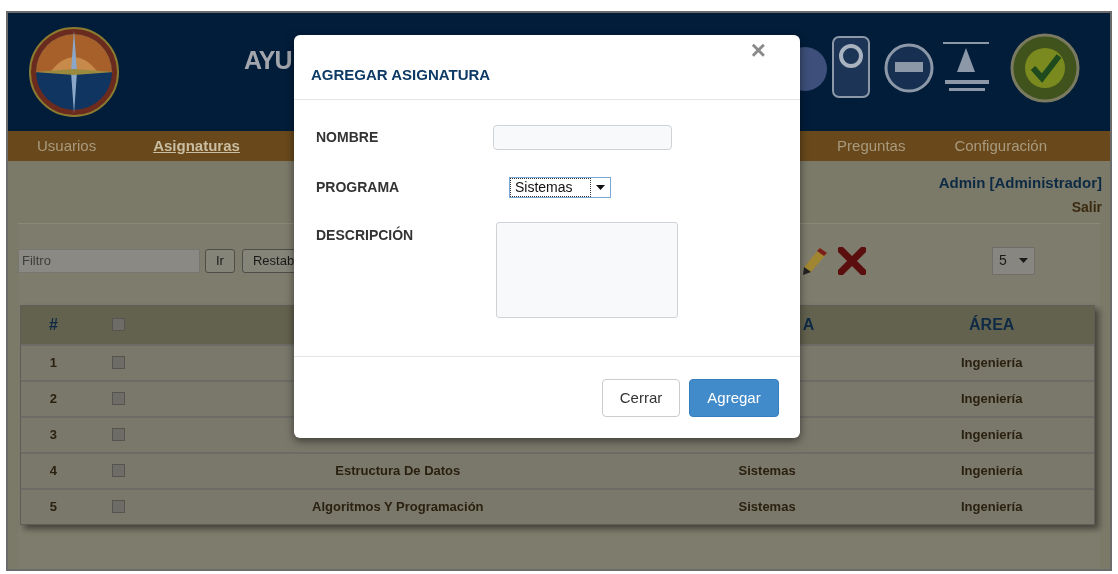 The height and width of the screenshot is (574, 1118). What do you see at coordinates (67, 146) in the screenshot?
I see `nav-link: Usuarios` at bounding box center [67, 146].